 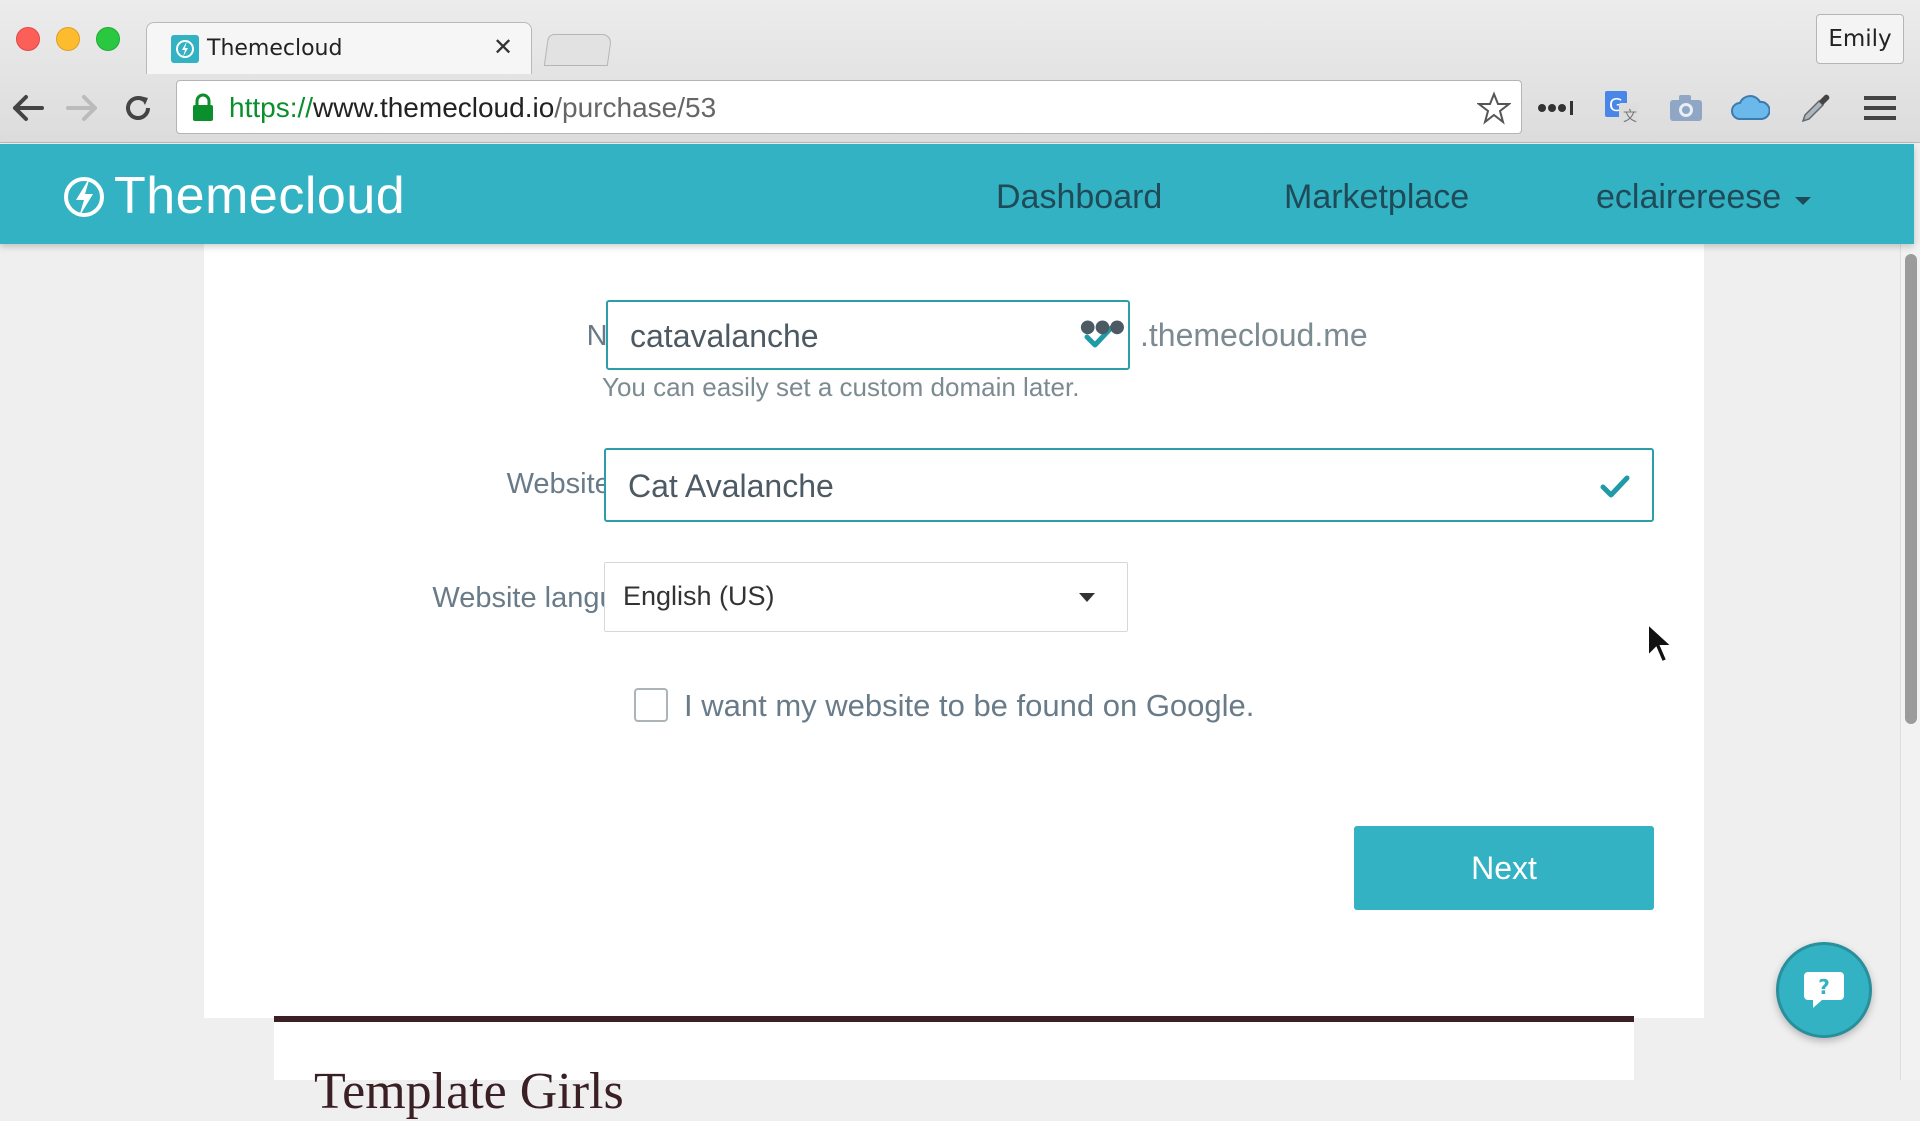 I want to click on tab-close-icon: ✕, so click(x=503, y=47).